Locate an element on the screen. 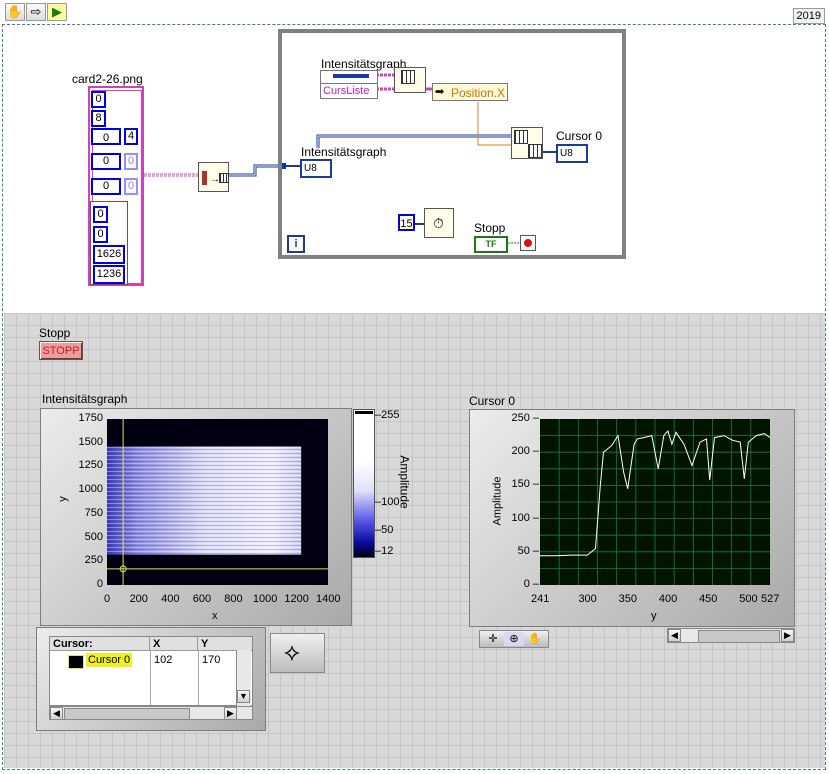 The height and width of the screenshot is (774, 829). legend-h-scrollbar: ◀ ▶ is located at coordinates (151, 713).